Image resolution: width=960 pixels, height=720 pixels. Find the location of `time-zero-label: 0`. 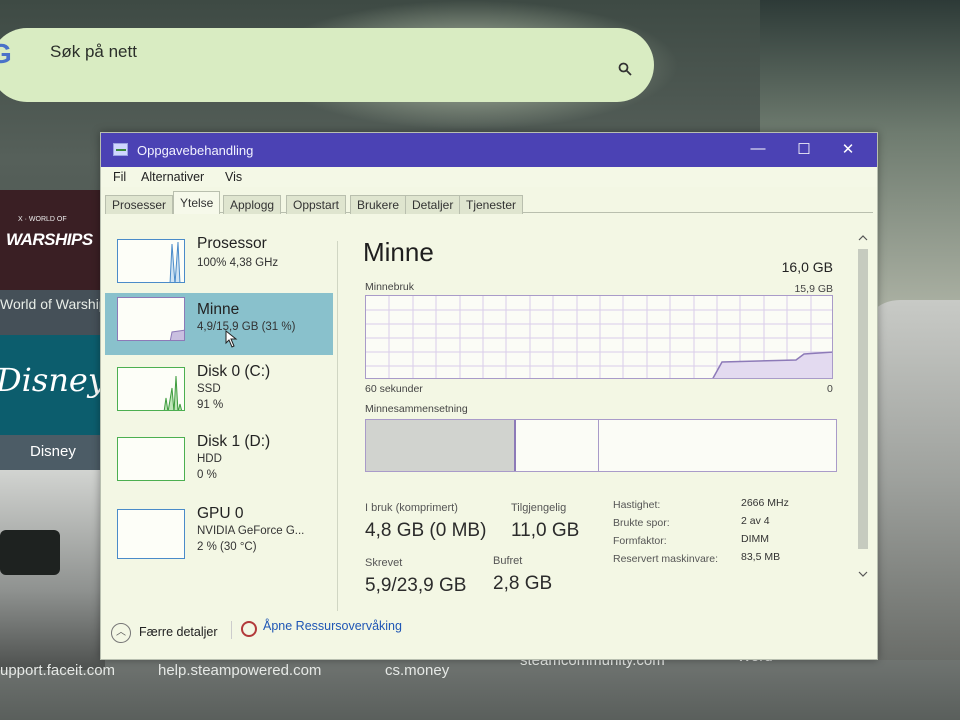

time-zero-label: 0 is located at coordinates (830, 389).